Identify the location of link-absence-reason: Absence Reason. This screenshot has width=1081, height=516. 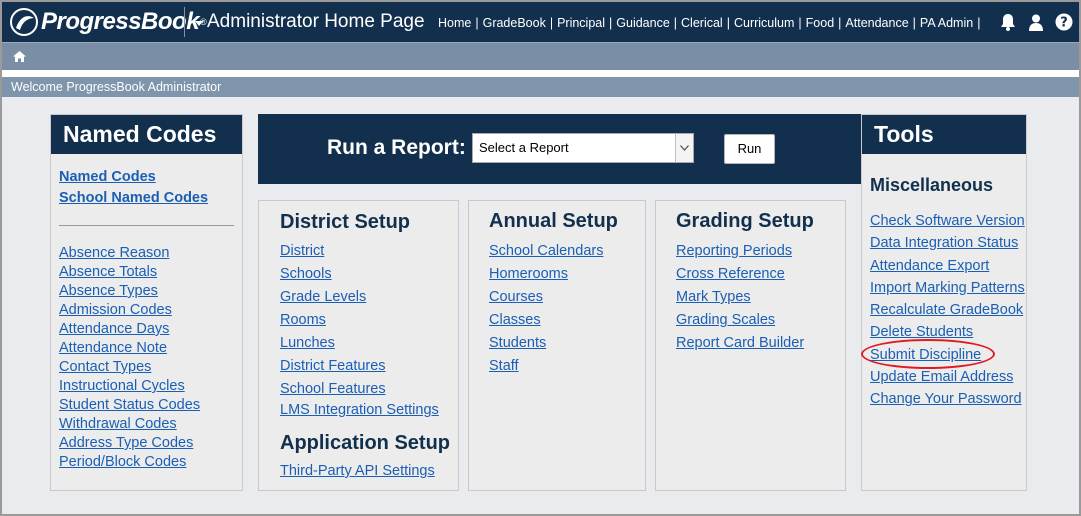
(129, 253).